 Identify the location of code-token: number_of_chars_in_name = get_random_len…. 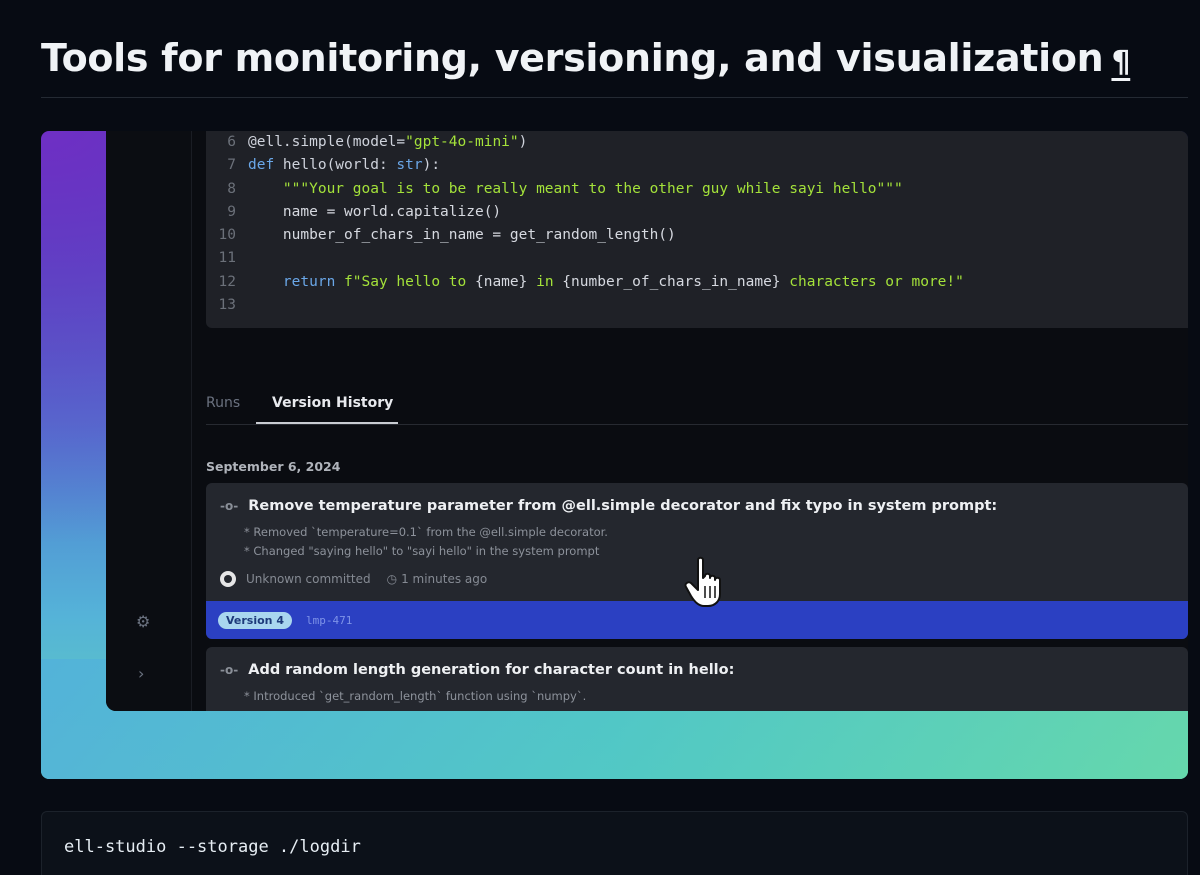
(462, 235).